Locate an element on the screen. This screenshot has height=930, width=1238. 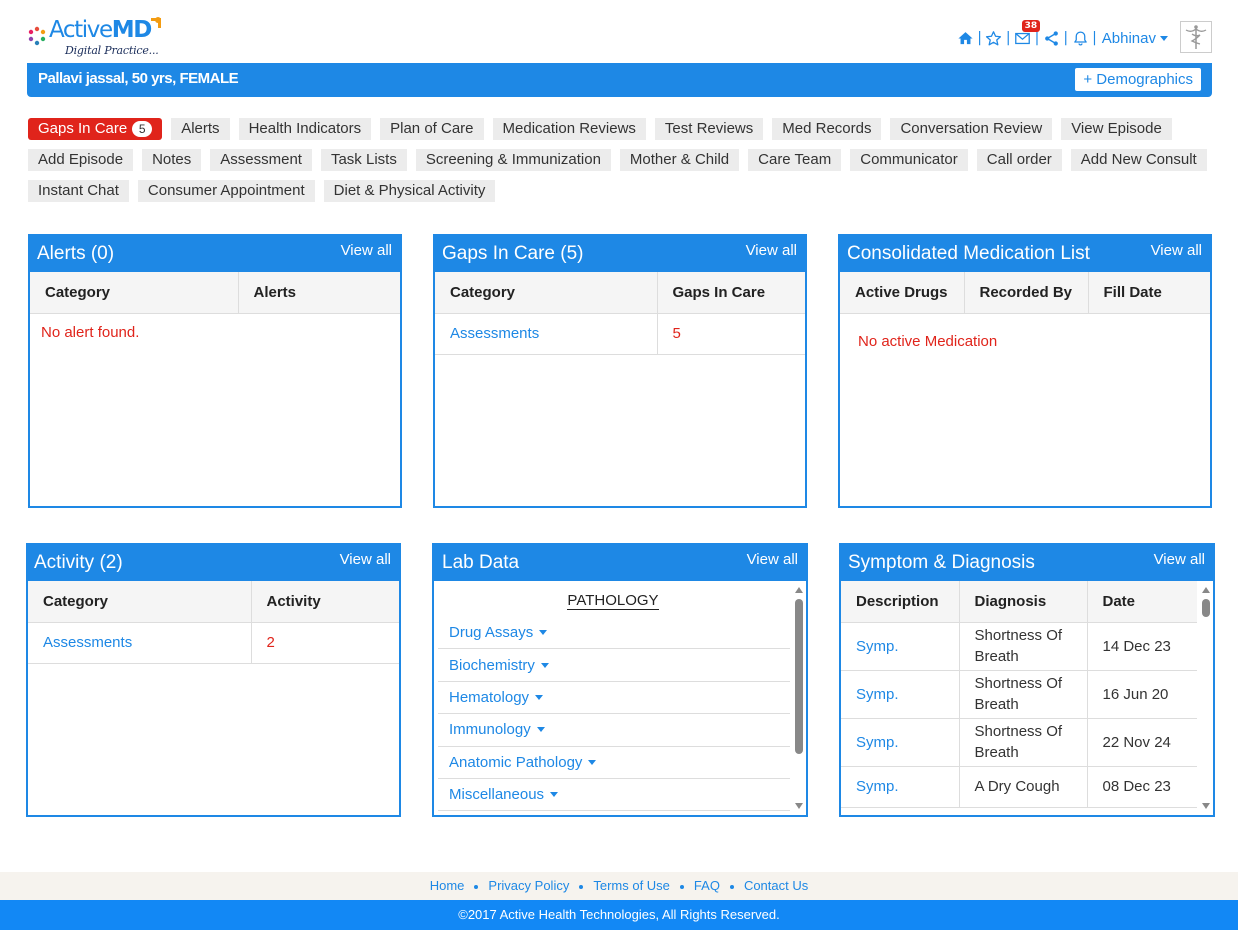
alerts-table: Category Alerts is located at coordinates (215, 293).